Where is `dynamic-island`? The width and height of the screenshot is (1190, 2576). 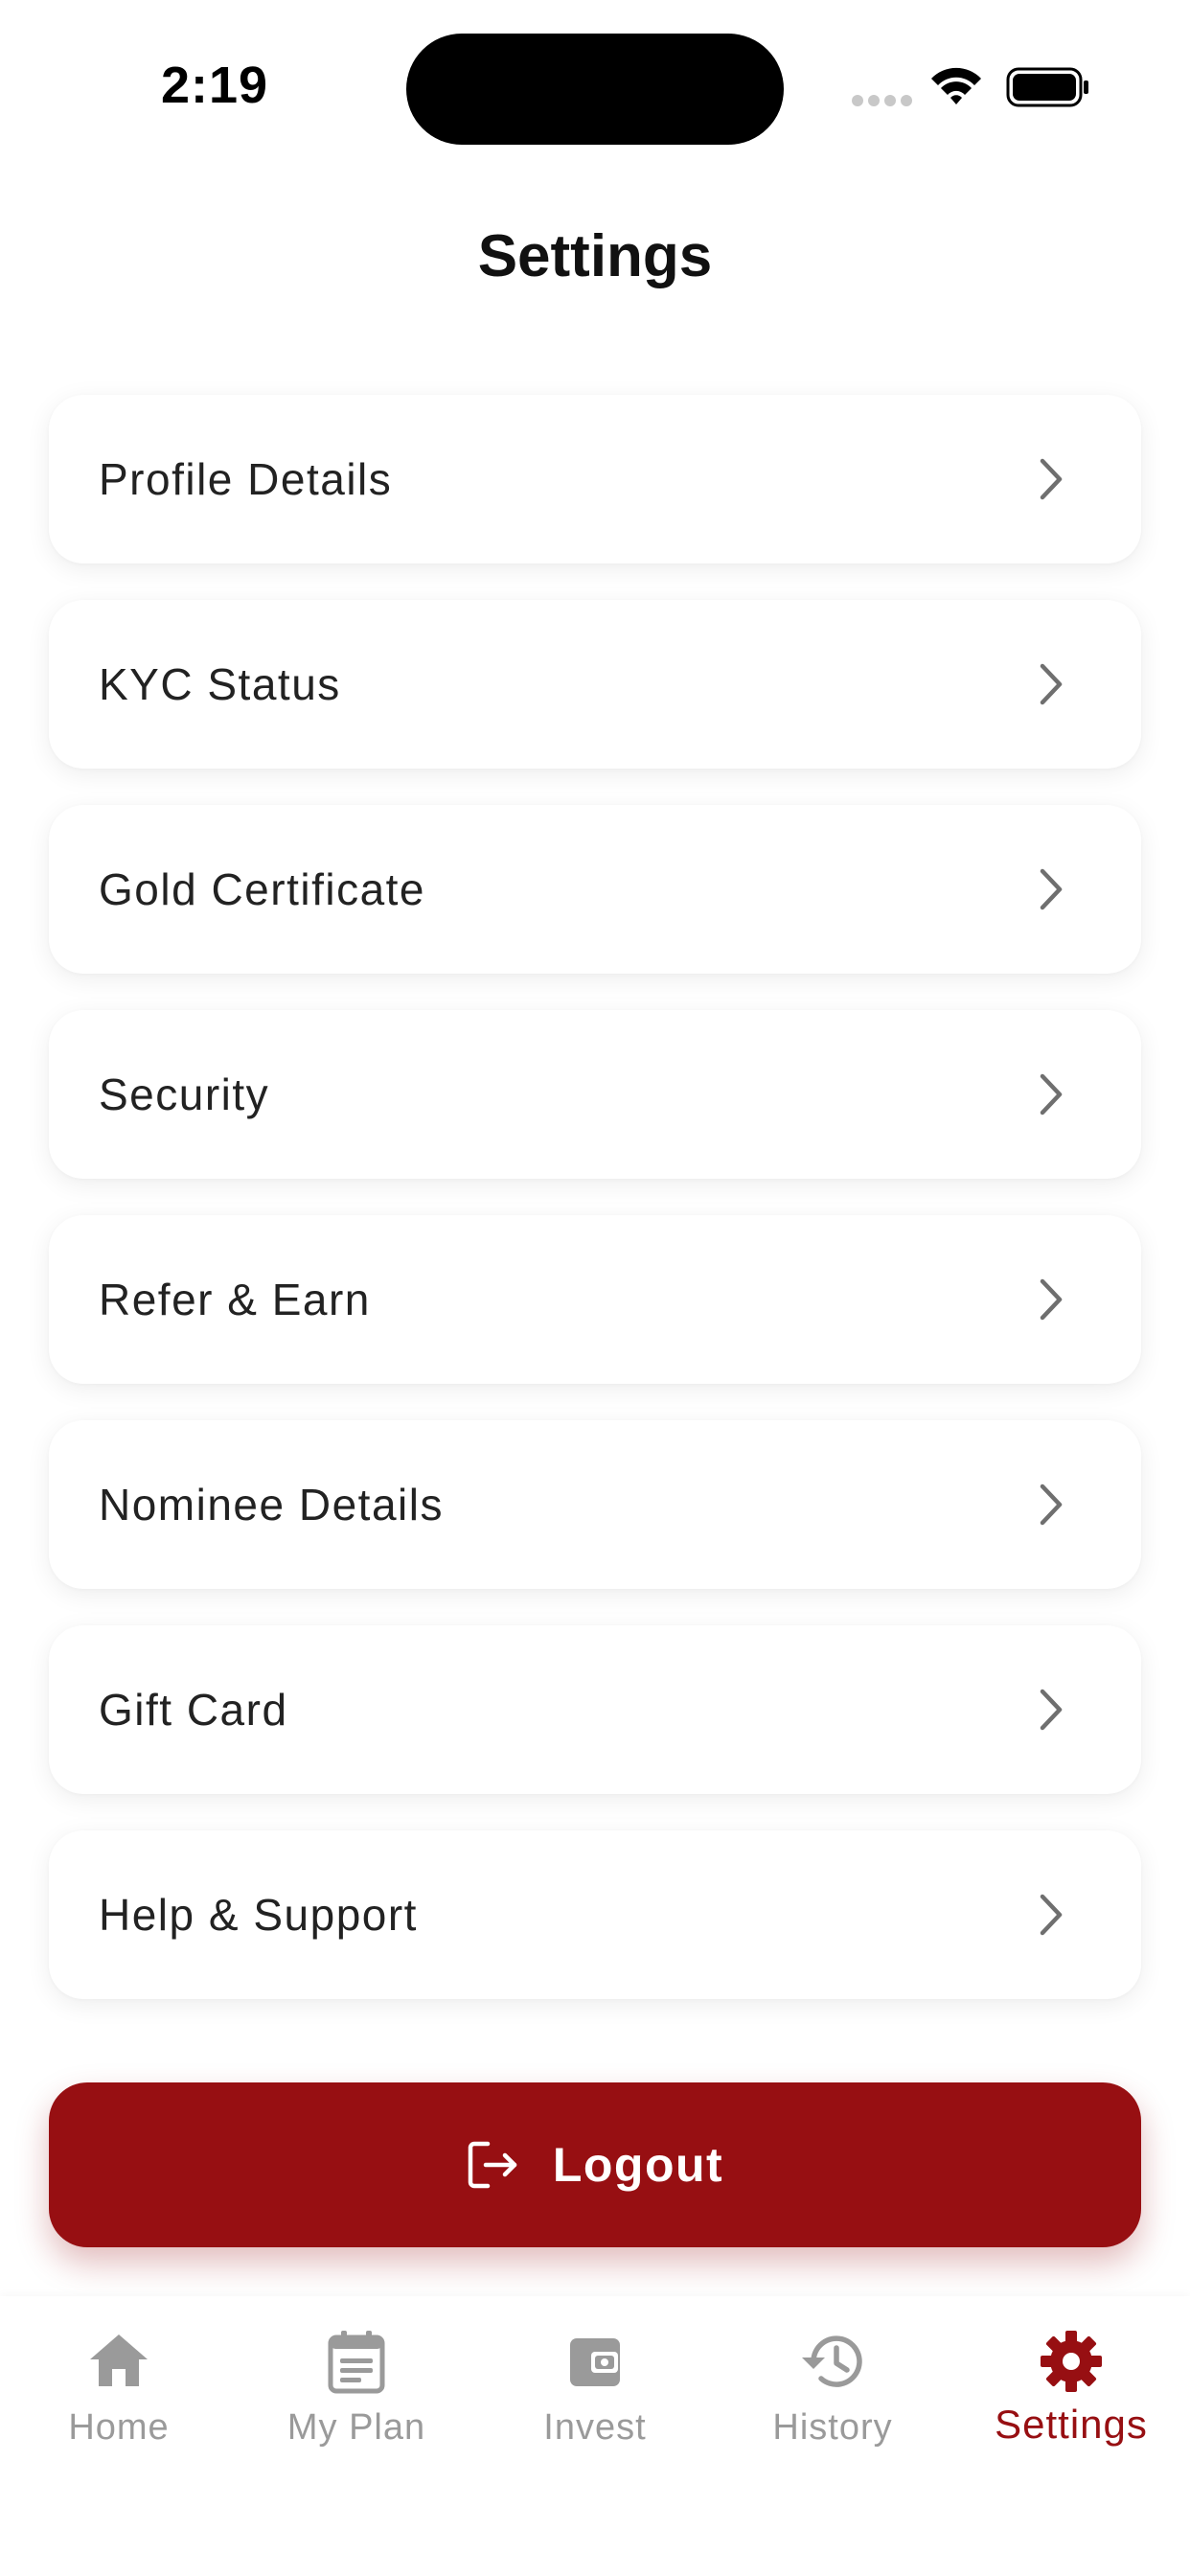
dynamic-island is located at coordinates (595, 89).